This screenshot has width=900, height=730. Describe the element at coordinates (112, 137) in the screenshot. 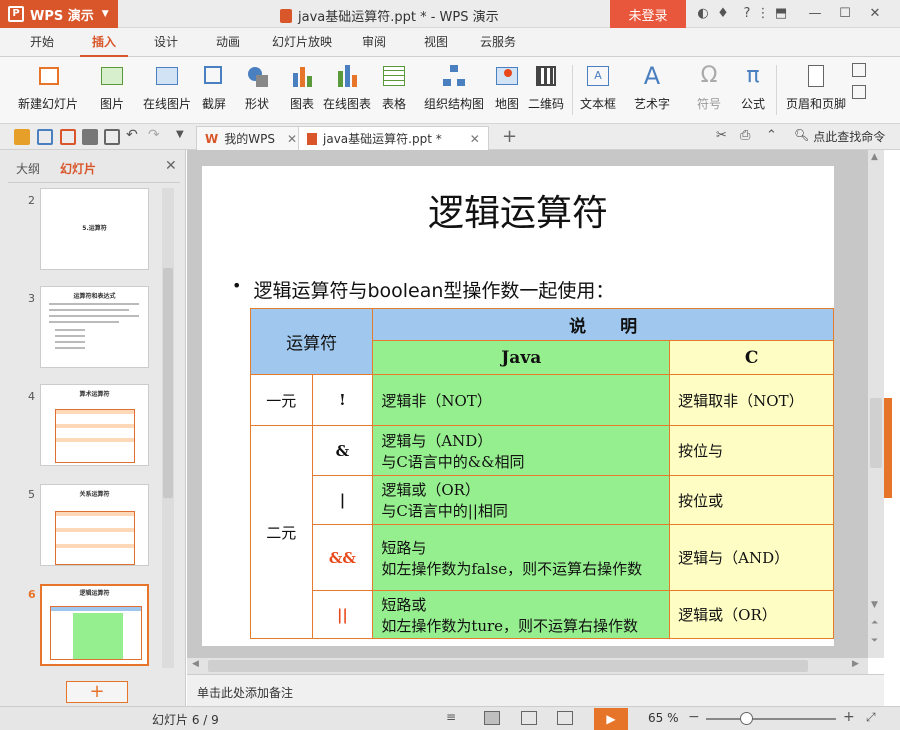

I see `print-preview-icon` at that location.